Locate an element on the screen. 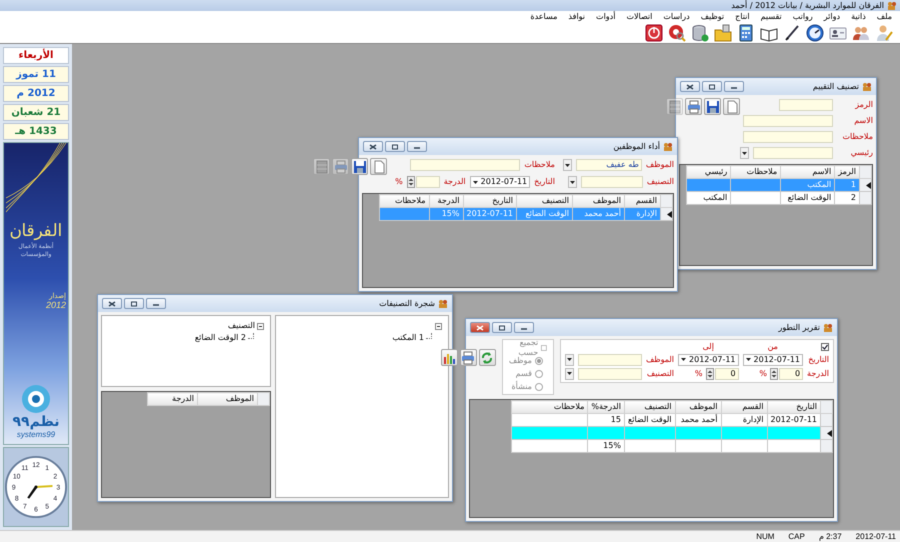 This screenshot has height=542, width=900. date-label: 2012 م is located at coordinates (36, 93).